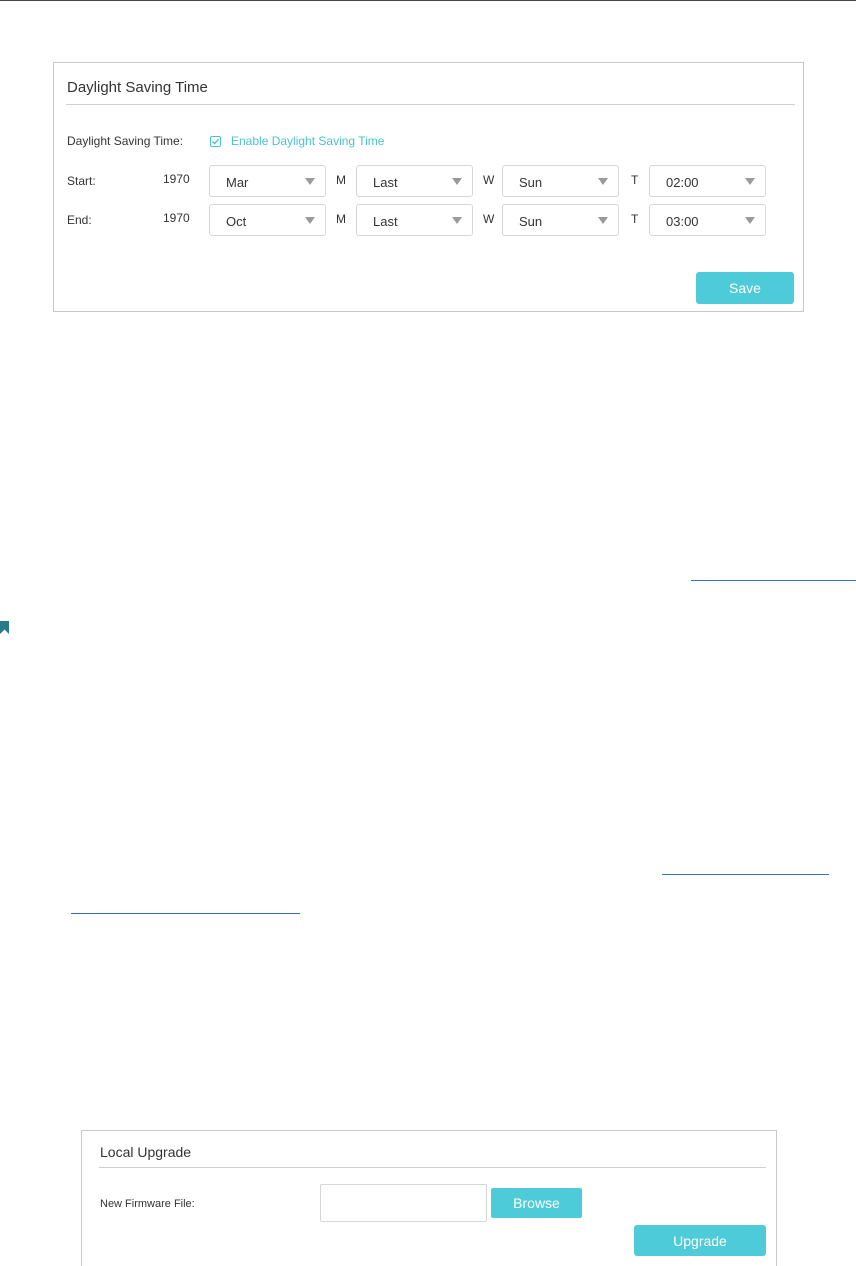  Describe the element at coordinates (147, 1204) in the screenshot. I see `firmware-file-label: New Firmware File:` at that location.